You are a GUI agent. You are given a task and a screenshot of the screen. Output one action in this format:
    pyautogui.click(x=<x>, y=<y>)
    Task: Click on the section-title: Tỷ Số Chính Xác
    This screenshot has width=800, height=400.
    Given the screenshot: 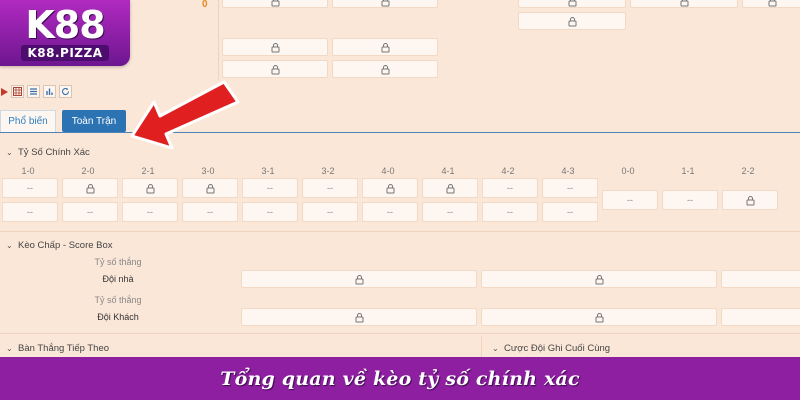 What is the action you would take?
    pyautogui.click(x=54, y=152)
    